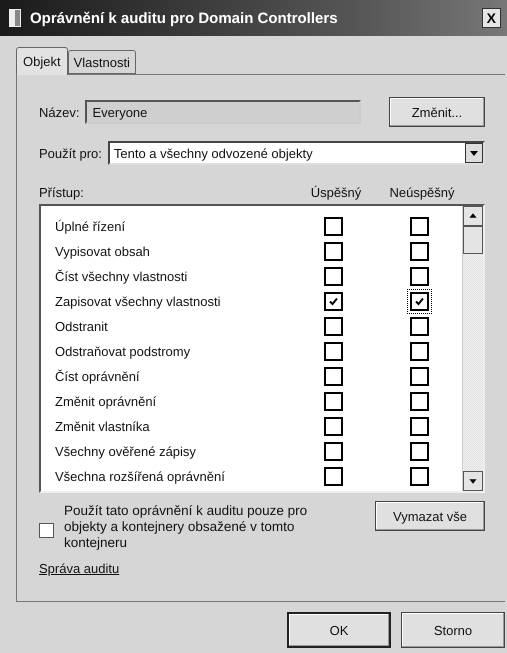 The height and width of the screenshot is (653, 507). I want to click on permission-name: Úplné řízení, so click(90, 226).